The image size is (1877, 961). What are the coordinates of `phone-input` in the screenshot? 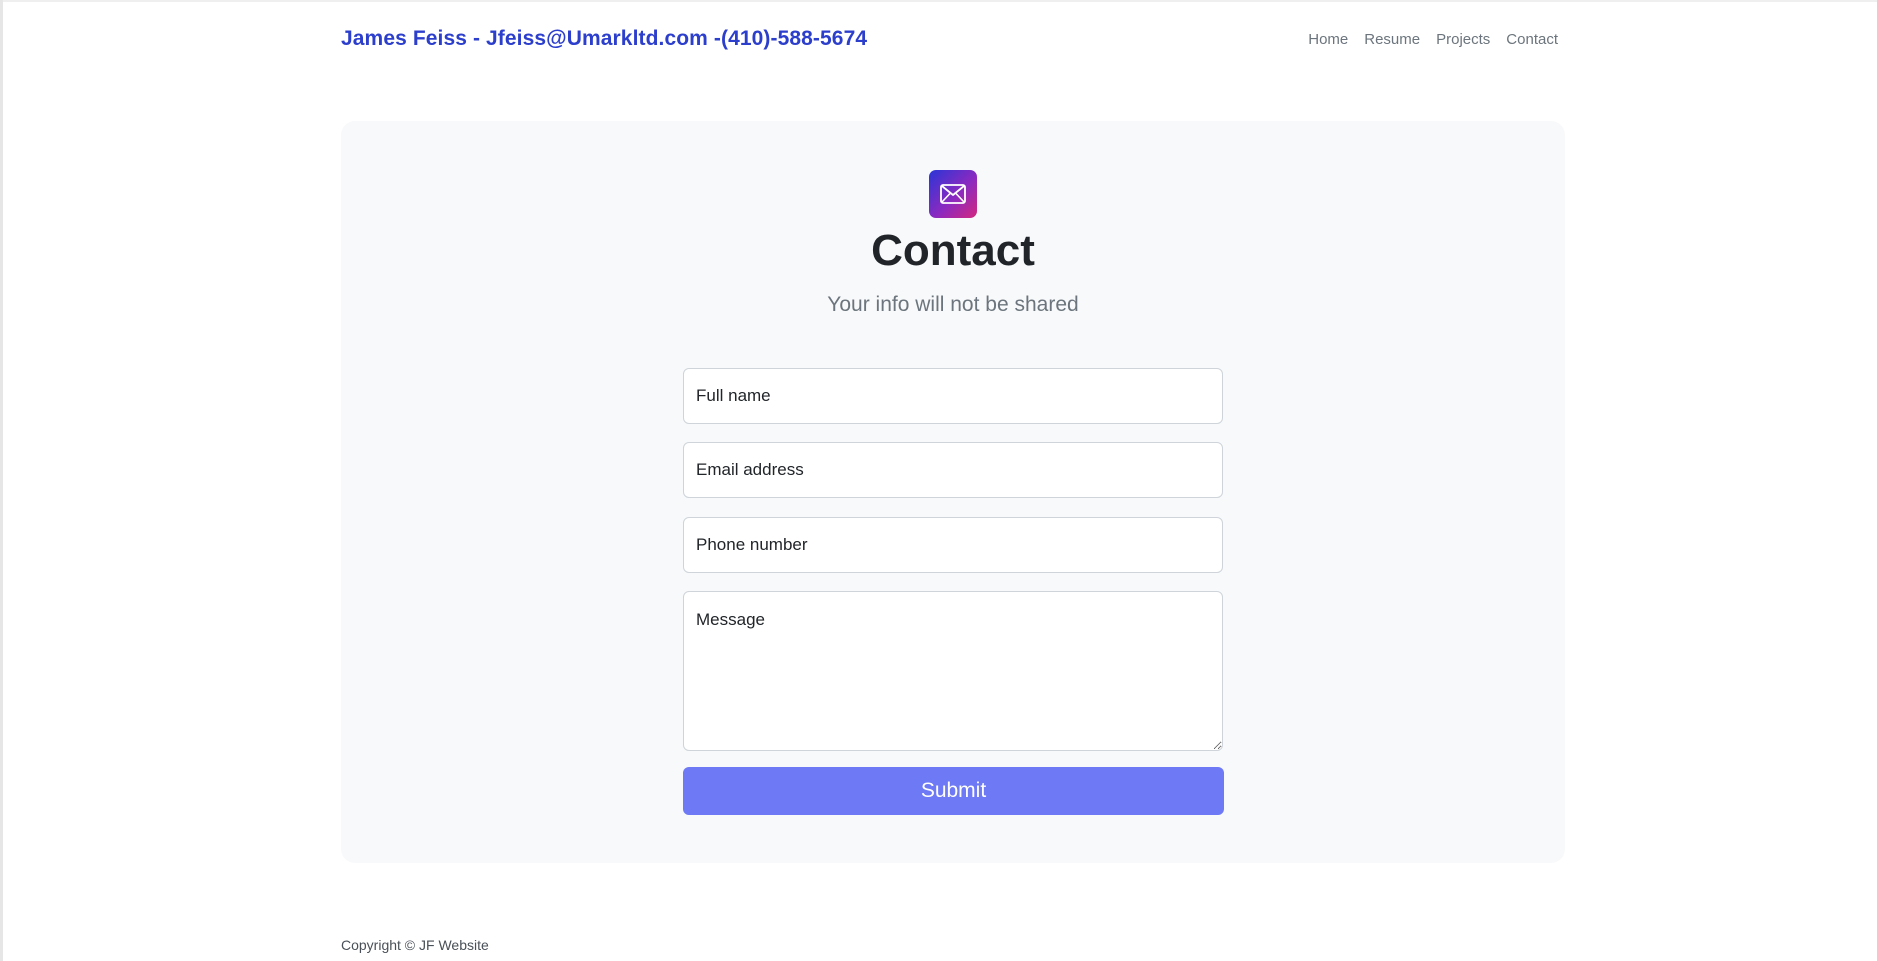 It's located at (953, 545).